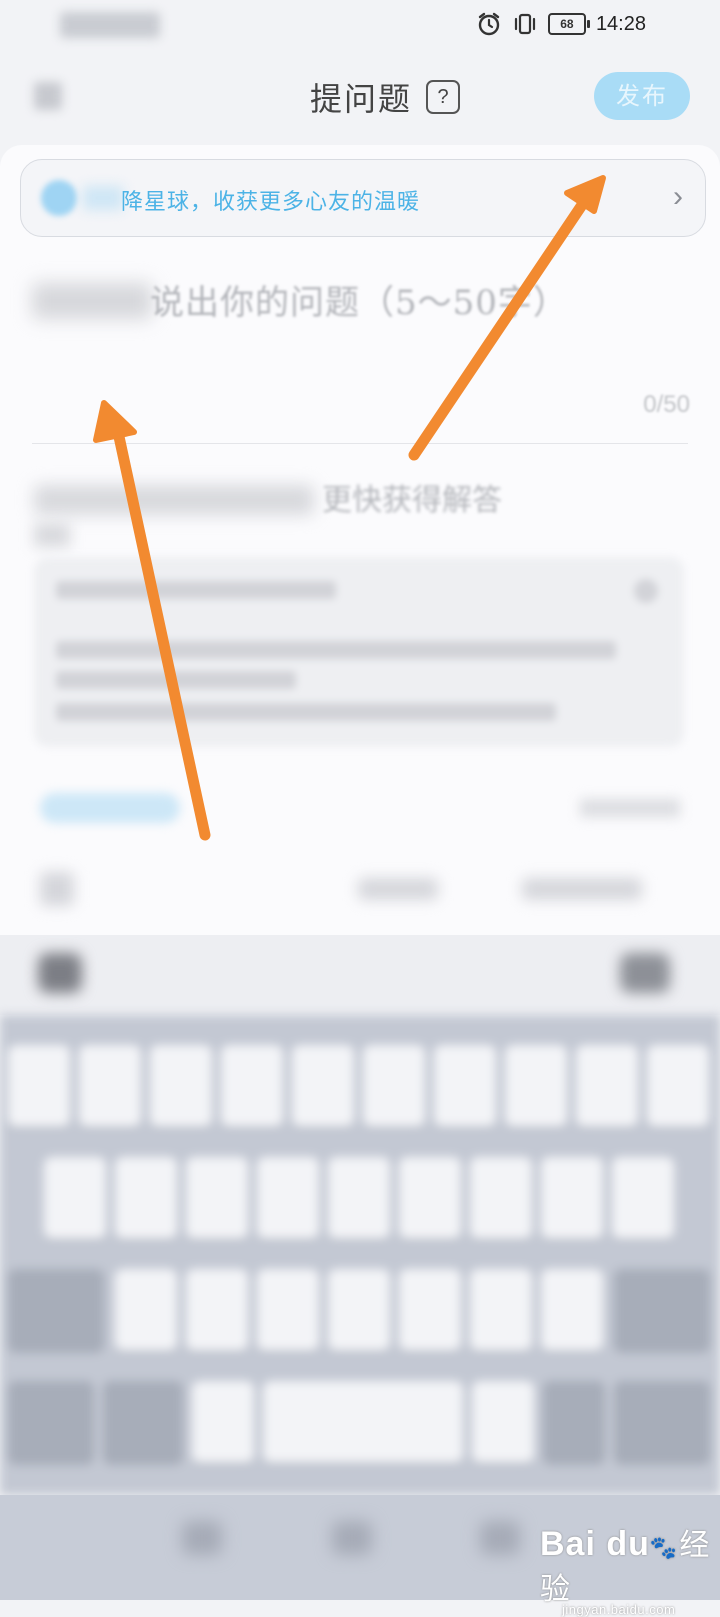  What do you see at coordinates (359, 652) in the screenshot?
I see `example-card` at bounding box center [359, 652].